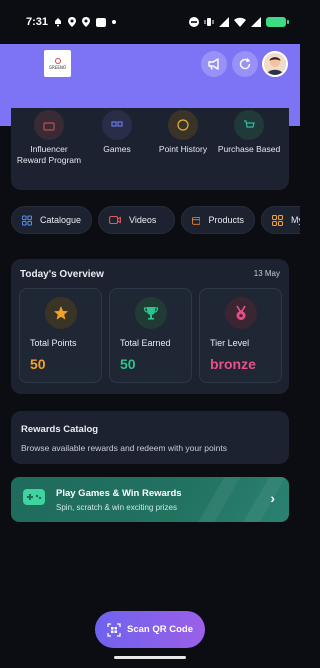  I want to click on category-games: Games, so click(117, 131).